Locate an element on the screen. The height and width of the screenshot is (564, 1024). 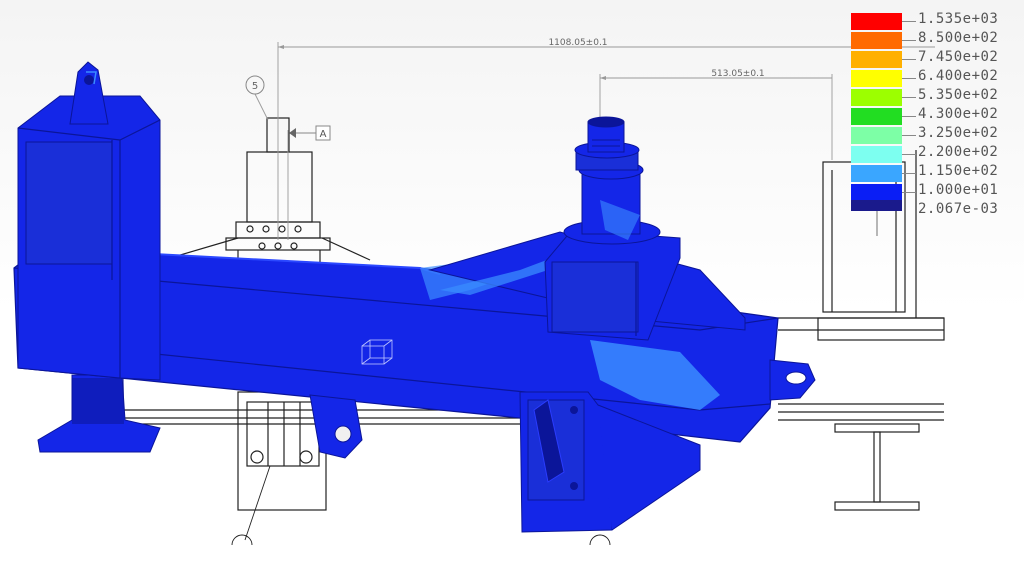
legend-label: 7.450e+02 is located at coordinates (958, 57).